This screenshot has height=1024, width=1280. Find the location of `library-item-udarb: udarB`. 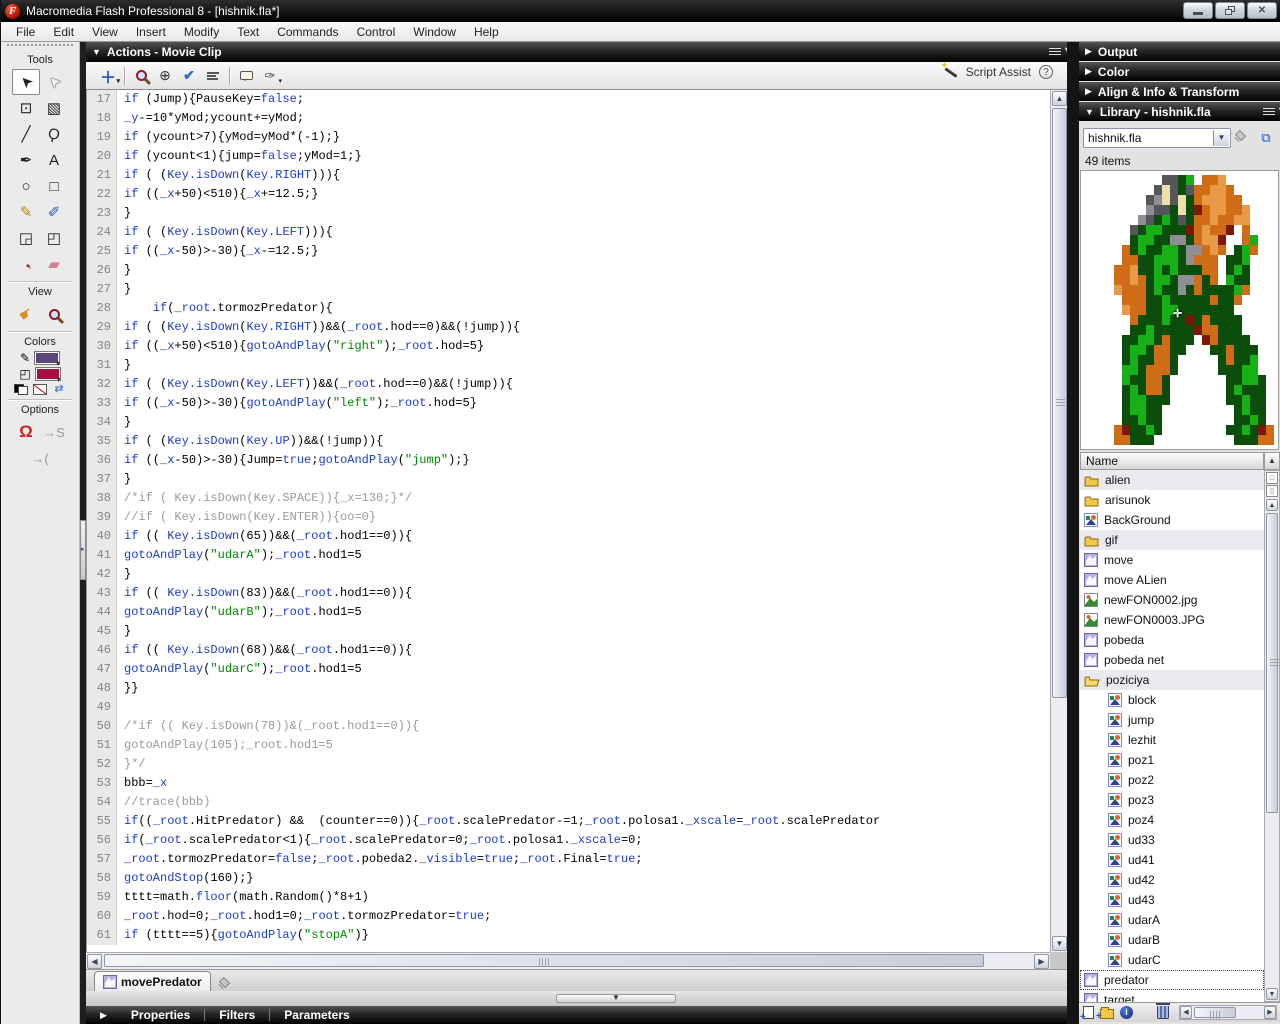

library-item-udarb: udarB is located at coordinates (1172, 940).